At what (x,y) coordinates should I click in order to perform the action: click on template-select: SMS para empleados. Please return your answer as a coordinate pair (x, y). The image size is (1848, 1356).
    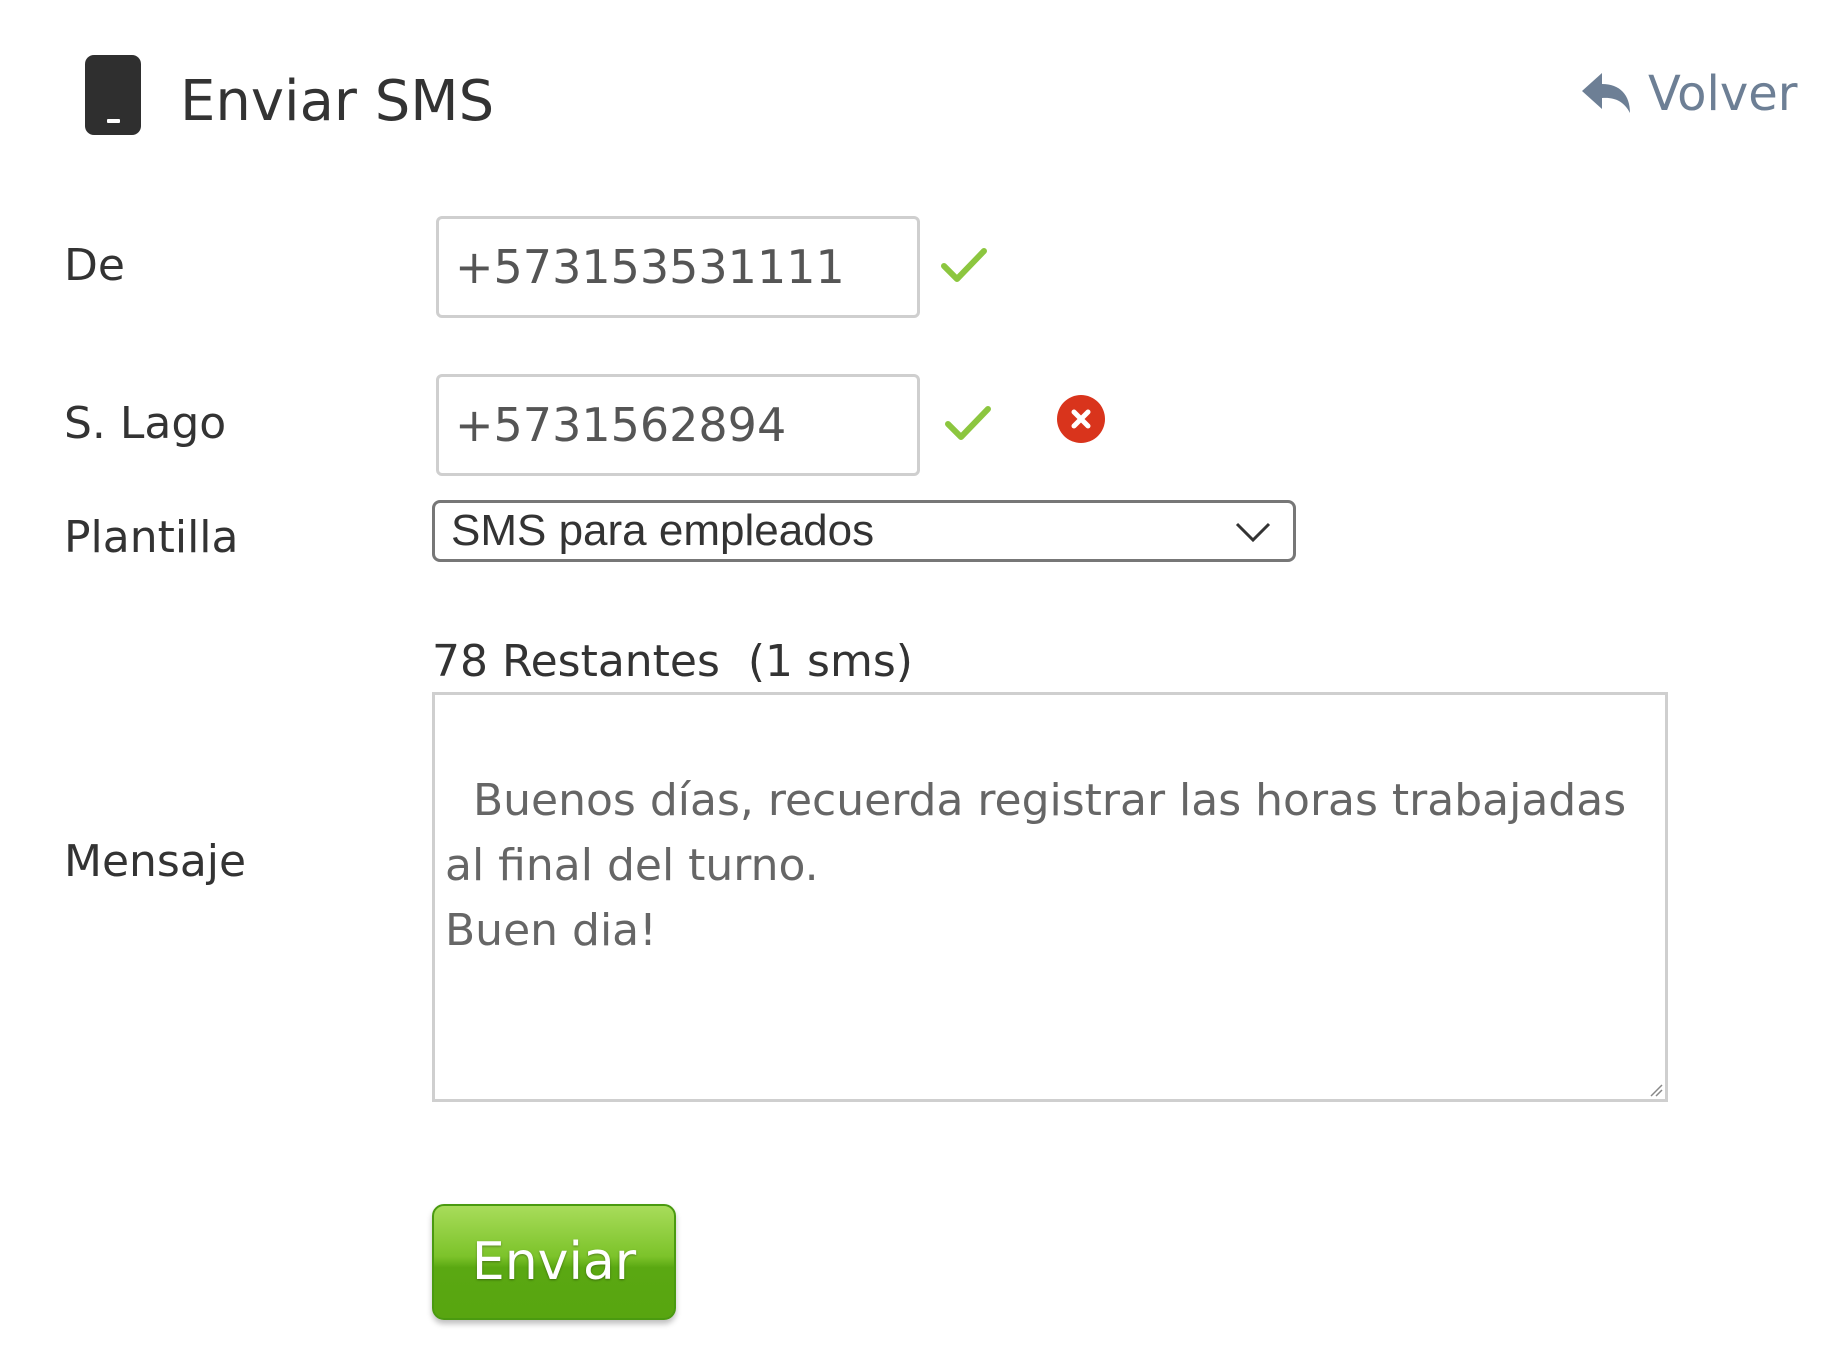
    Looking at the image, I should click on (864, 531).